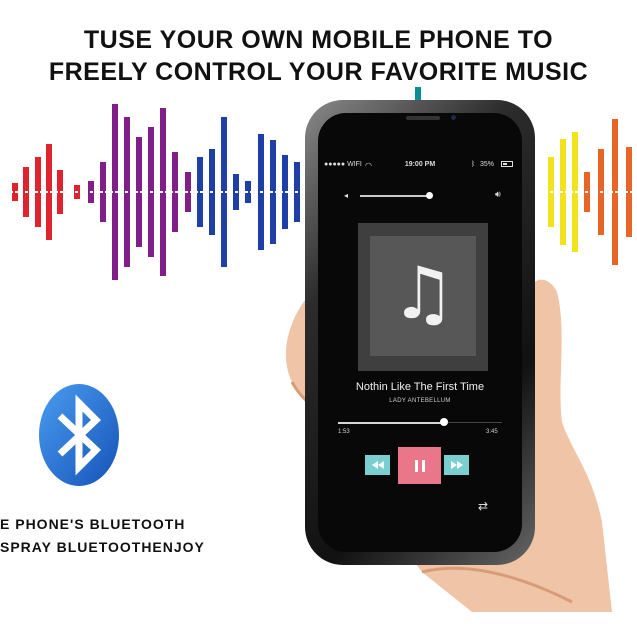 The height and width of the screenshot is (627, 637). What do you see at coordinates (79, 435) in the screenshot?
I see `bluetooth-icon` at bounding box center [79, 435].